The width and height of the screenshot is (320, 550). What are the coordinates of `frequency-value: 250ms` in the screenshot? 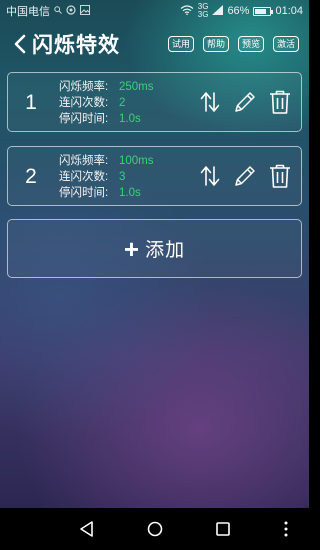 It's located at (136, 87).